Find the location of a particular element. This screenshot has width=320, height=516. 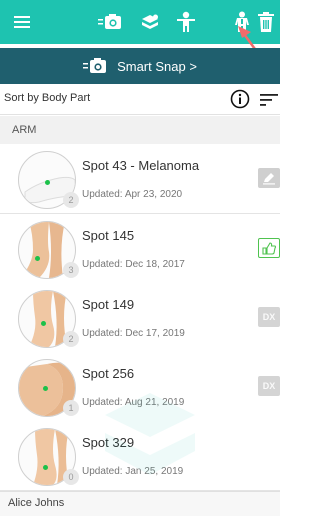

list-item: 3 Spot 145 Updated: Dec 18, 2017 is located at coordinates (140, 249).